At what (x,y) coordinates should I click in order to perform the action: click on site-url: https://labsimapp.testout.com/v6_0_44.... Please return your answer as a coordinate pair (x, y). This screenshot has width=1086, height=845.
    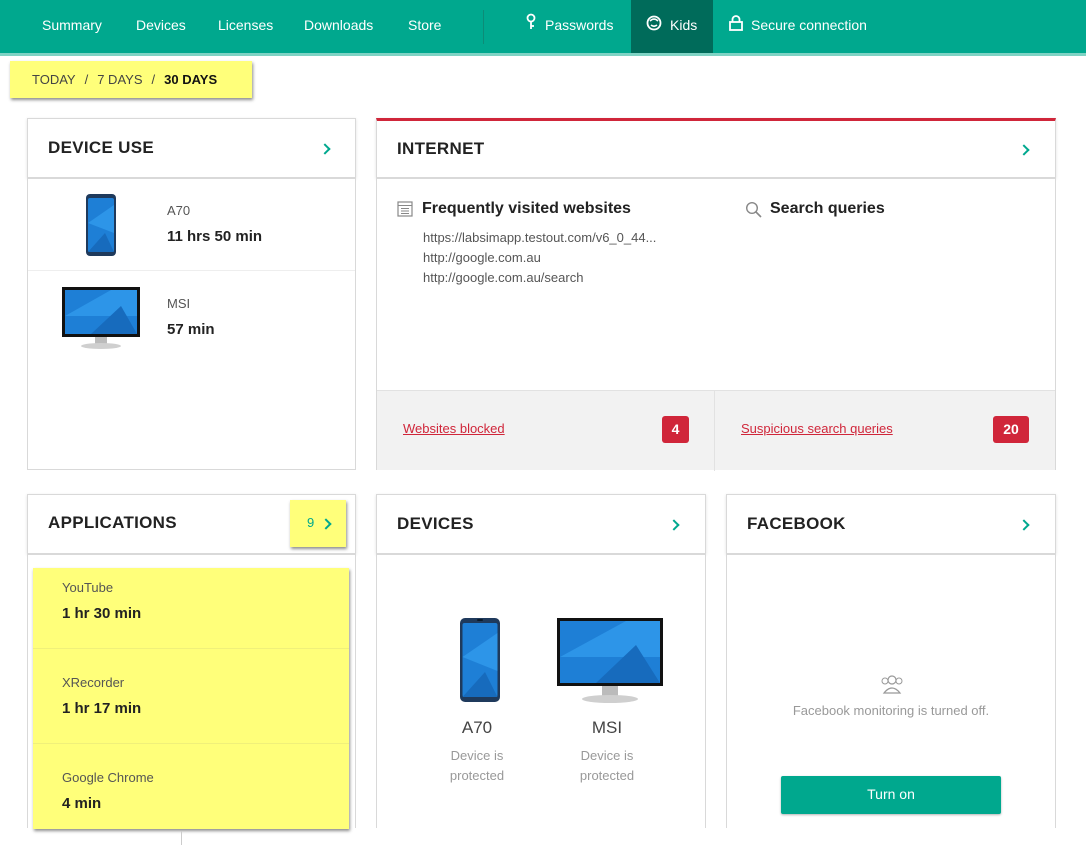
    Looking at the image, I should click on (558, 238).